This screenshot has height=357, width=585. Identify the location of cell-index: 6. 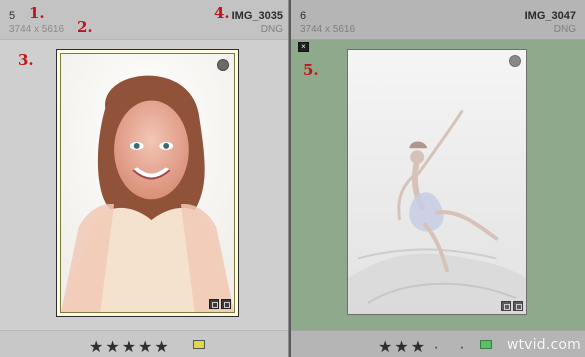
(303, 16).